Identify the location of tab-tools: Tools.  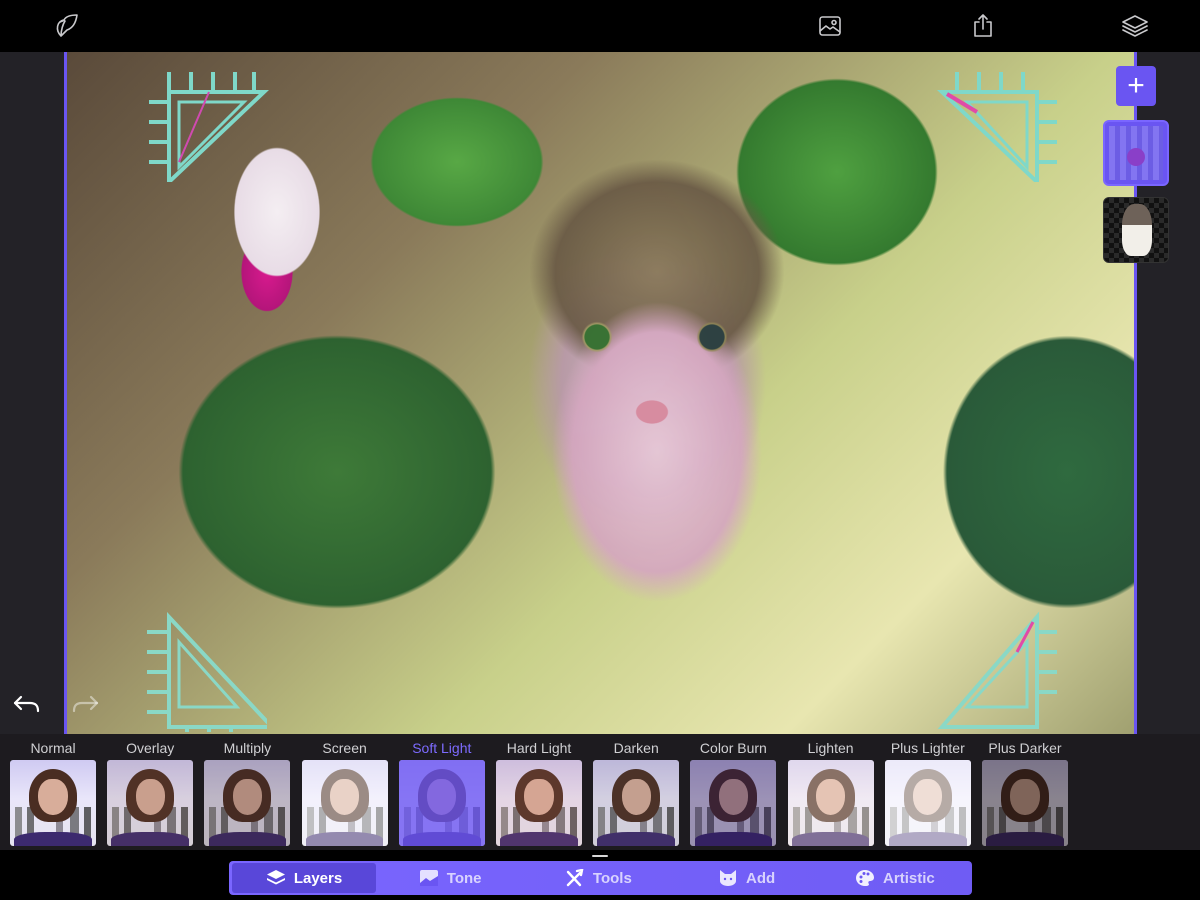
(598, 878).